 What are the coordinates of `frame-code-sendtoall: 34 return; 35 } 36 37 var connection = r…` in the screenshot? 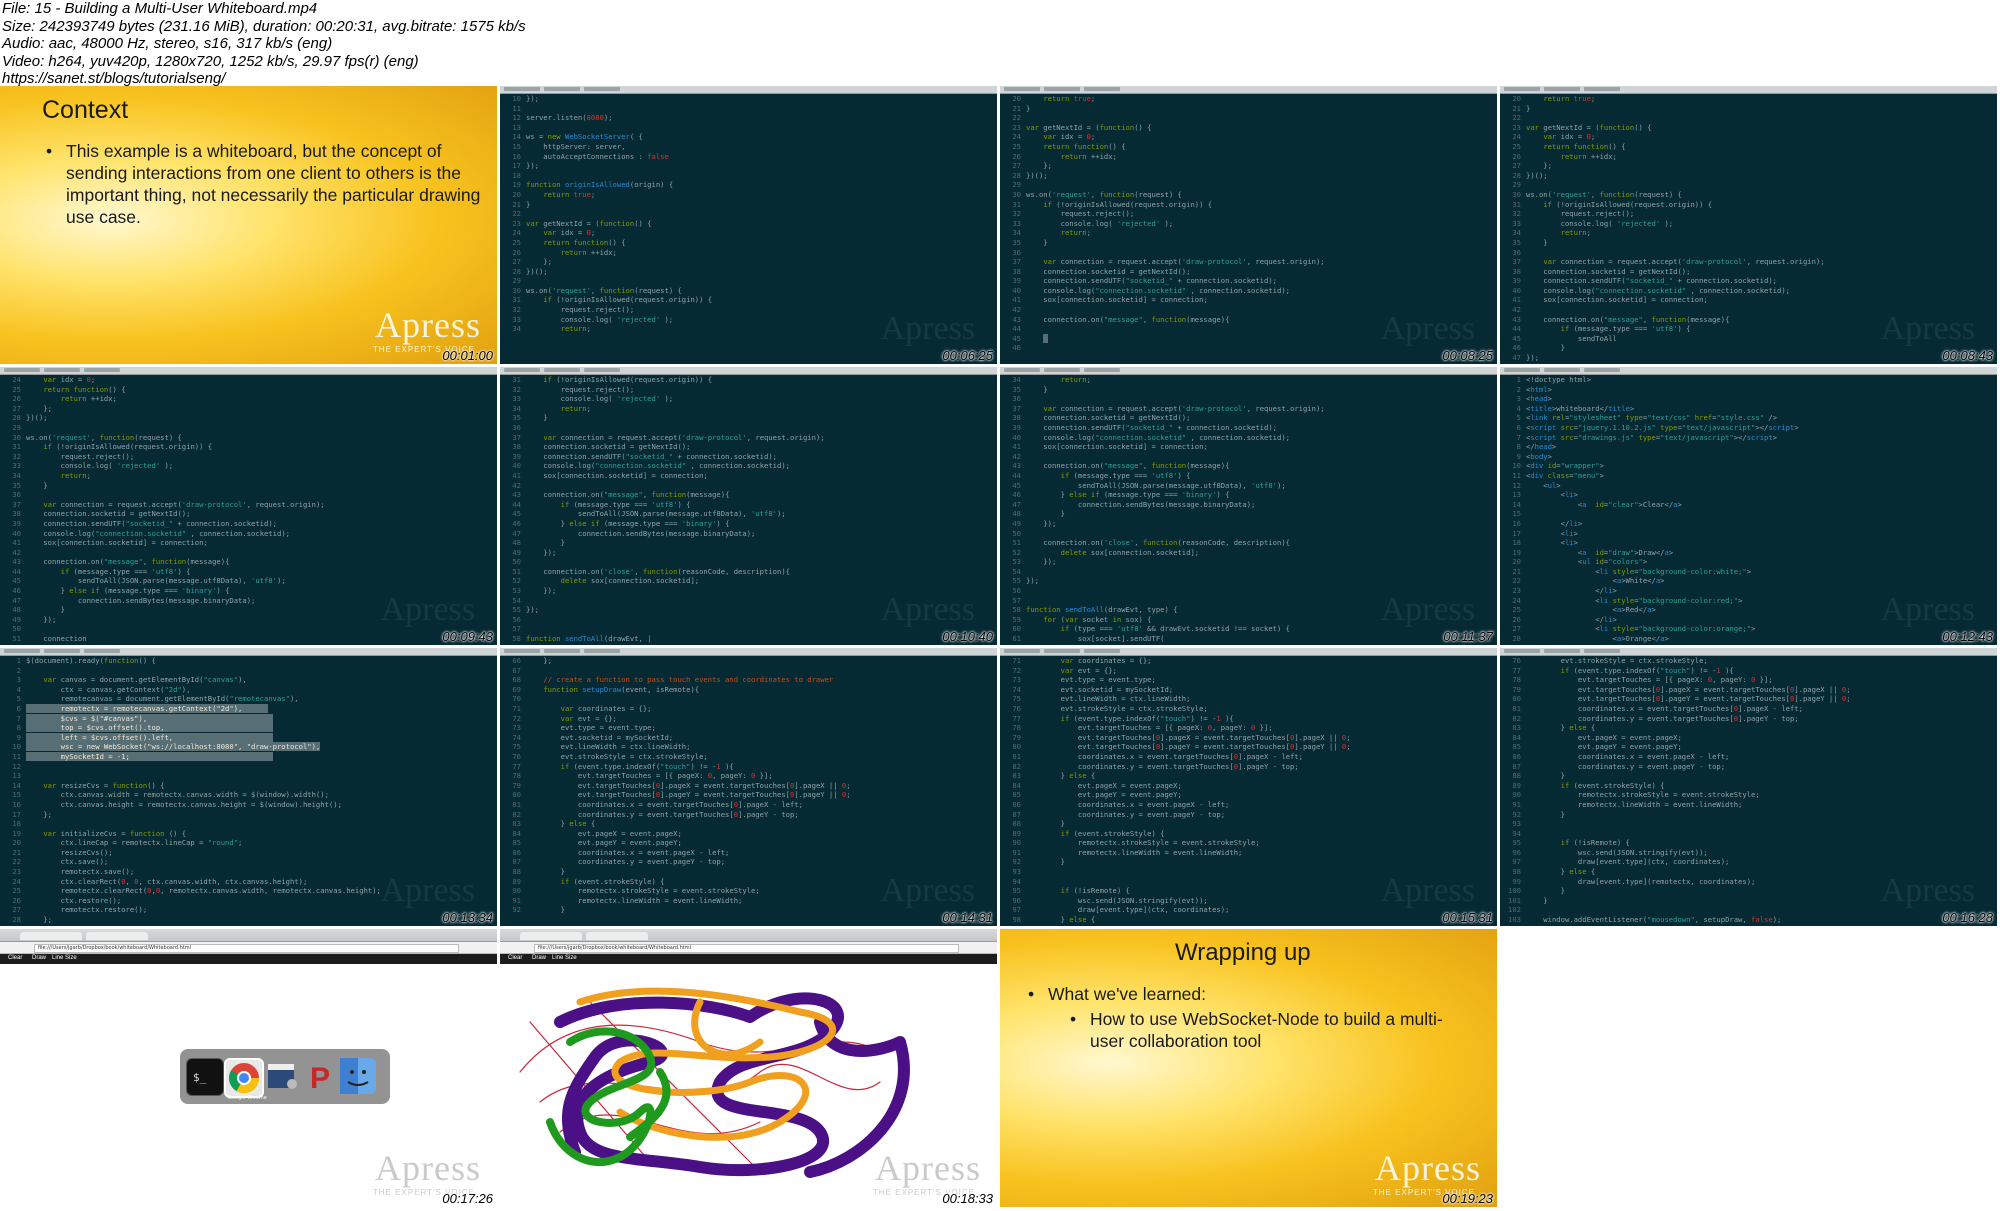 It's located at (1248, 506).